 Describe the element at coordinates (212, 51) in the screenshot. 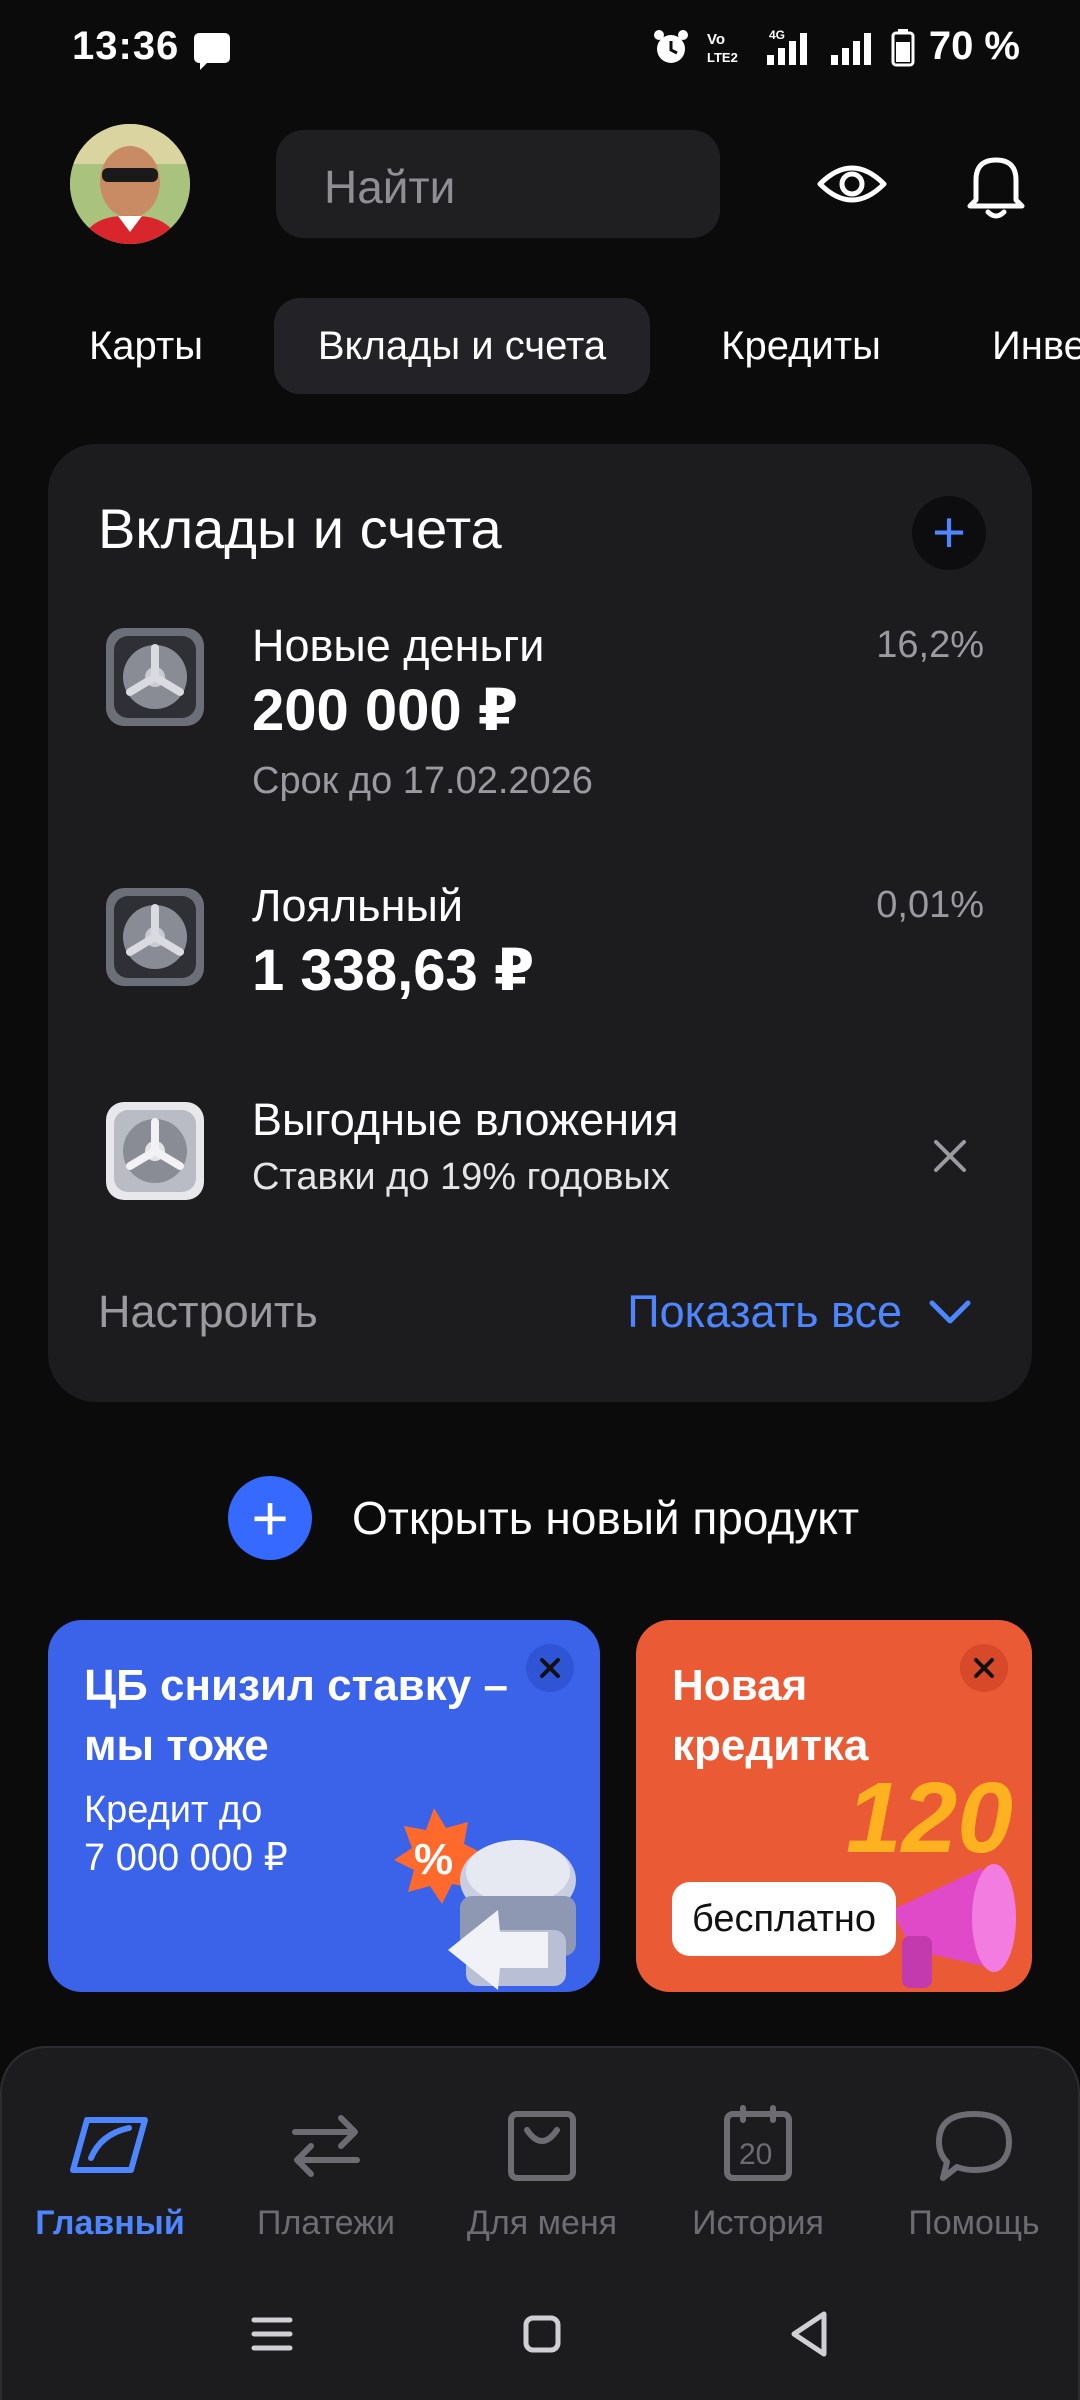

I see `message-notification-icon` at that location.